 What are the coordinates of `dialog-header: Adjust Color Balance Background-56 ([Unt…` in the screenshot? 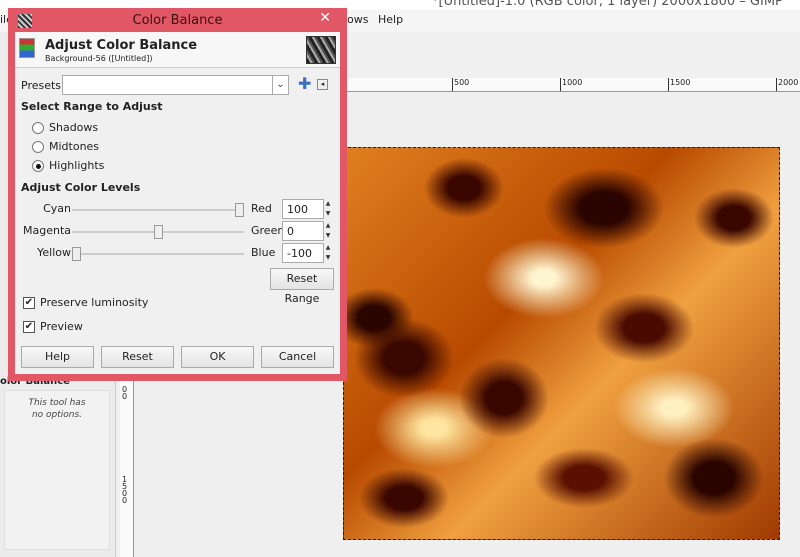 It's located at (177, 50).